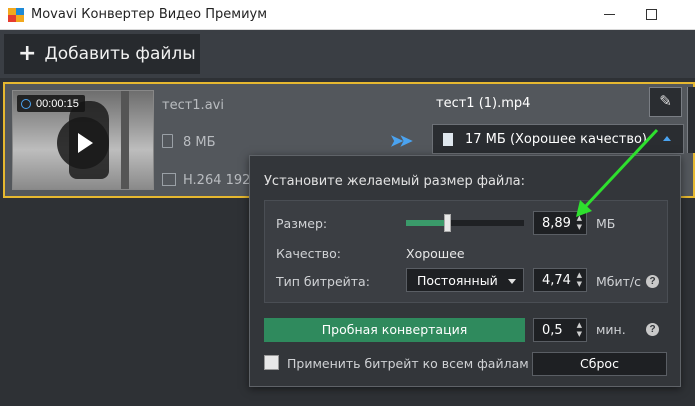 This screenshot has height=406, width=695. I want to click on pencil-icon: ✎, so click(665, 101).